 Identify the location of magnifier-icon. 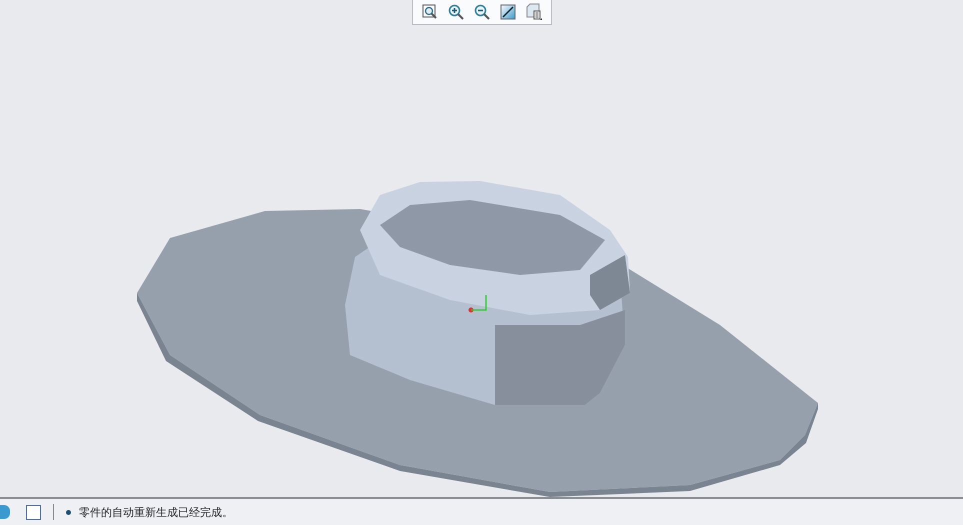
(430, 12).